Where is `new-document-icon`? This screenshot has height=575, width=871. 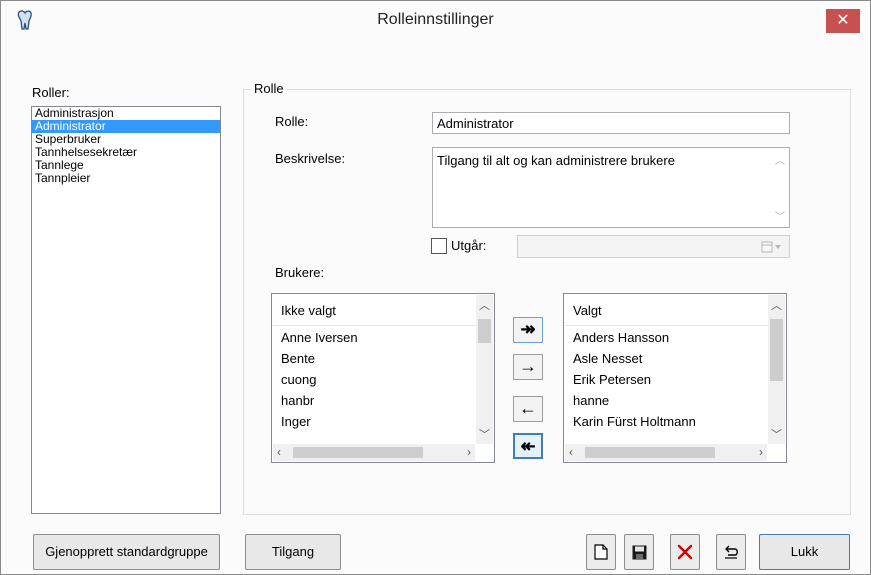 new-document-icon is located at coordinates (601, 552).